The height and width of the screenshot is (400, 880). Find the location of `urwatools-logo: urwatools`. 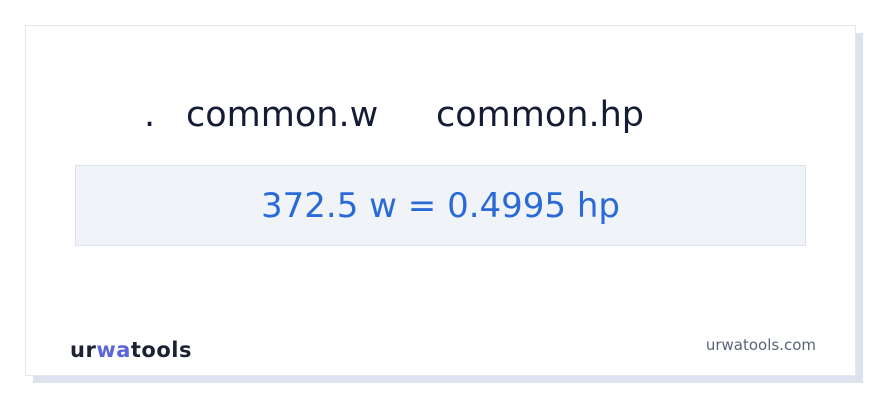

urwatools-logo: urwatools is located at coordinates (131, 350).